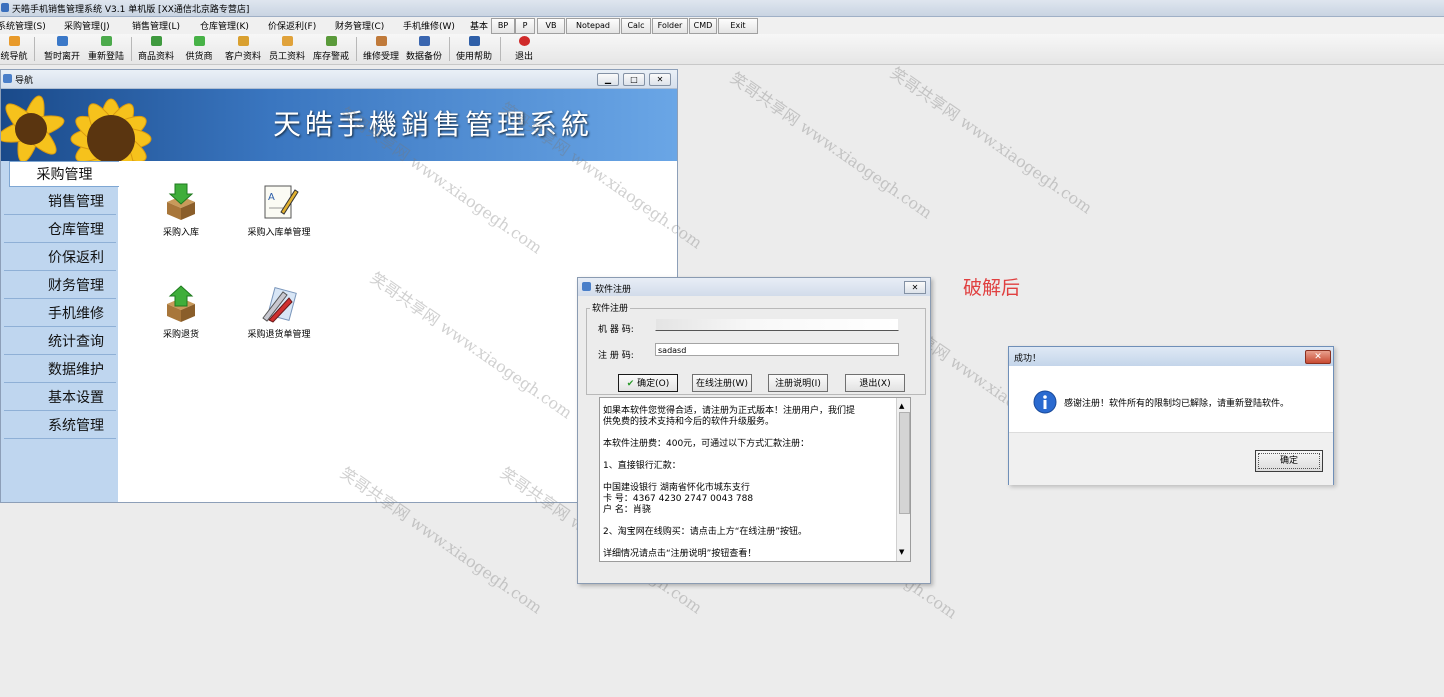 The image size is (1444, 697). I want to click on toolbar-help-button: 使用帮助, so click(474, 49).